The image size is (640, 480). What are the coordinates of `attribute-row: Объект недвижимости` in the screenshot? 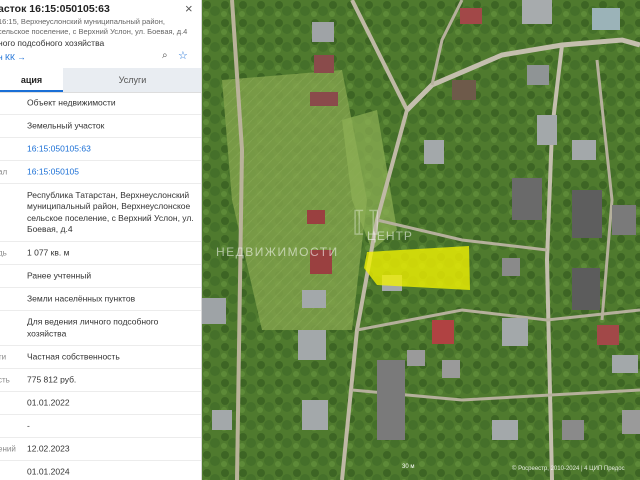 It's located at (100, 103).